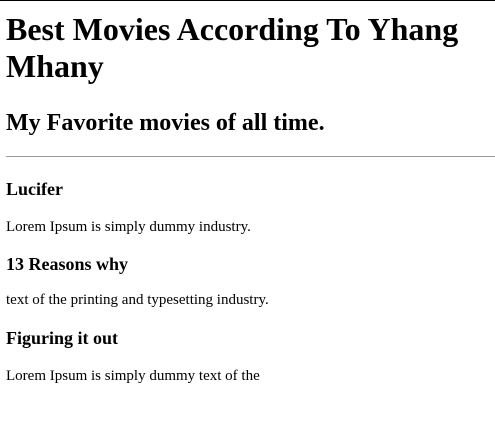 This screenshot has height=435, width=495. I want to click on page-subtitle: My Favorite movies of all time., so click(165, 123).